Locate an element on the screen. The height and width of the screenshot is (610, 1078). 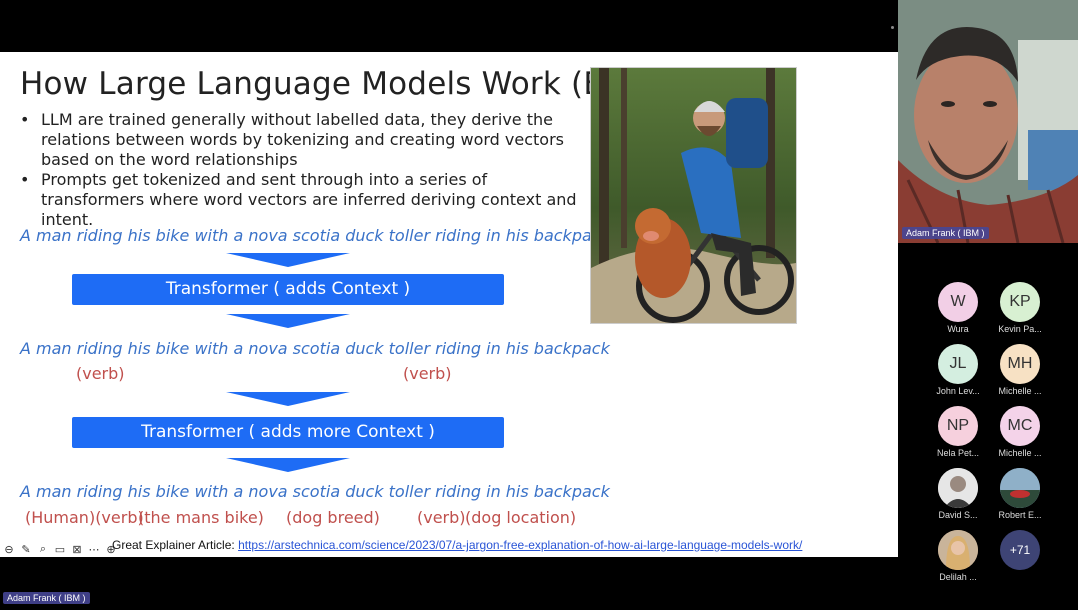
avatar: NP is located at coordinates (958, 426).